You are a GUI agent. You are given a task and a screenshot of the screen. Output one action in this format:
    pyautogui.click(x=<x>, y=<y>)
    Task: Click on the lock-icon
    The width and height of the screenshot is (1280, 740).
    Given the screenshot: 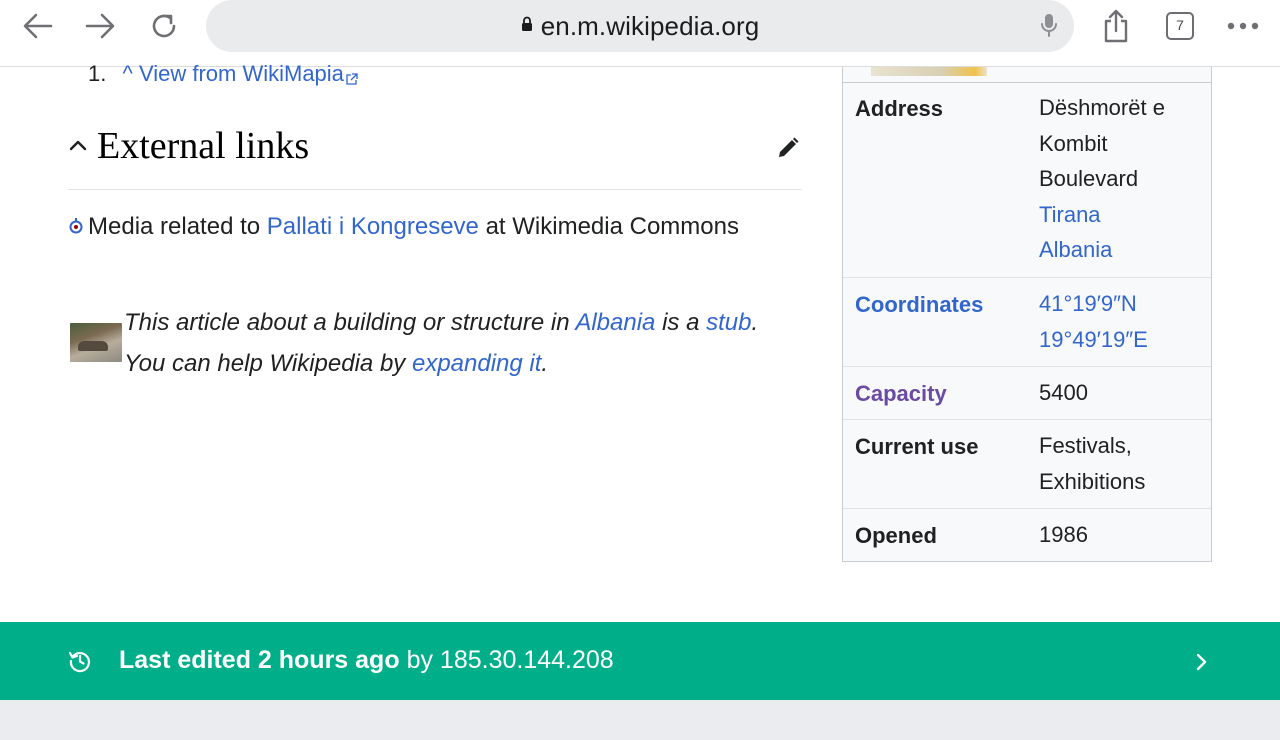 What is the action you would take?
    pyautogui.click(x=527, y=26)
    